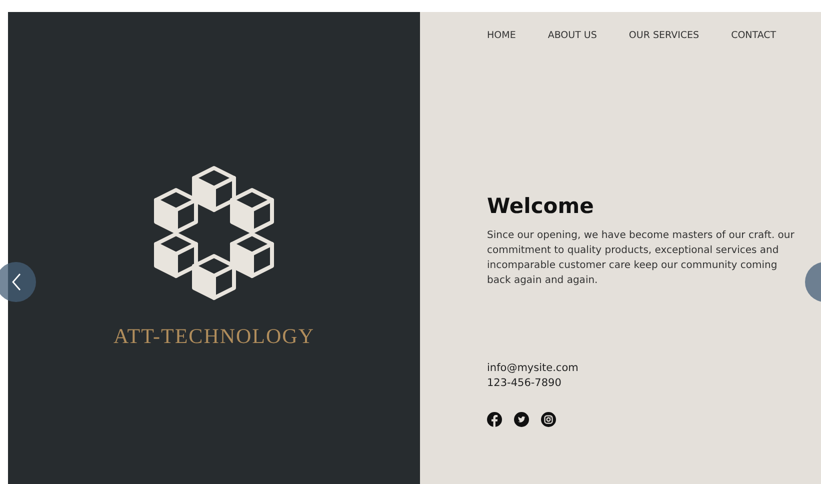  I want to click on welcome-text: Since our opening, we have become masters of our craft. our commitment to quality products, exceptional services and incomparable customer care keep our community coming back again and again., so click(641, 258).